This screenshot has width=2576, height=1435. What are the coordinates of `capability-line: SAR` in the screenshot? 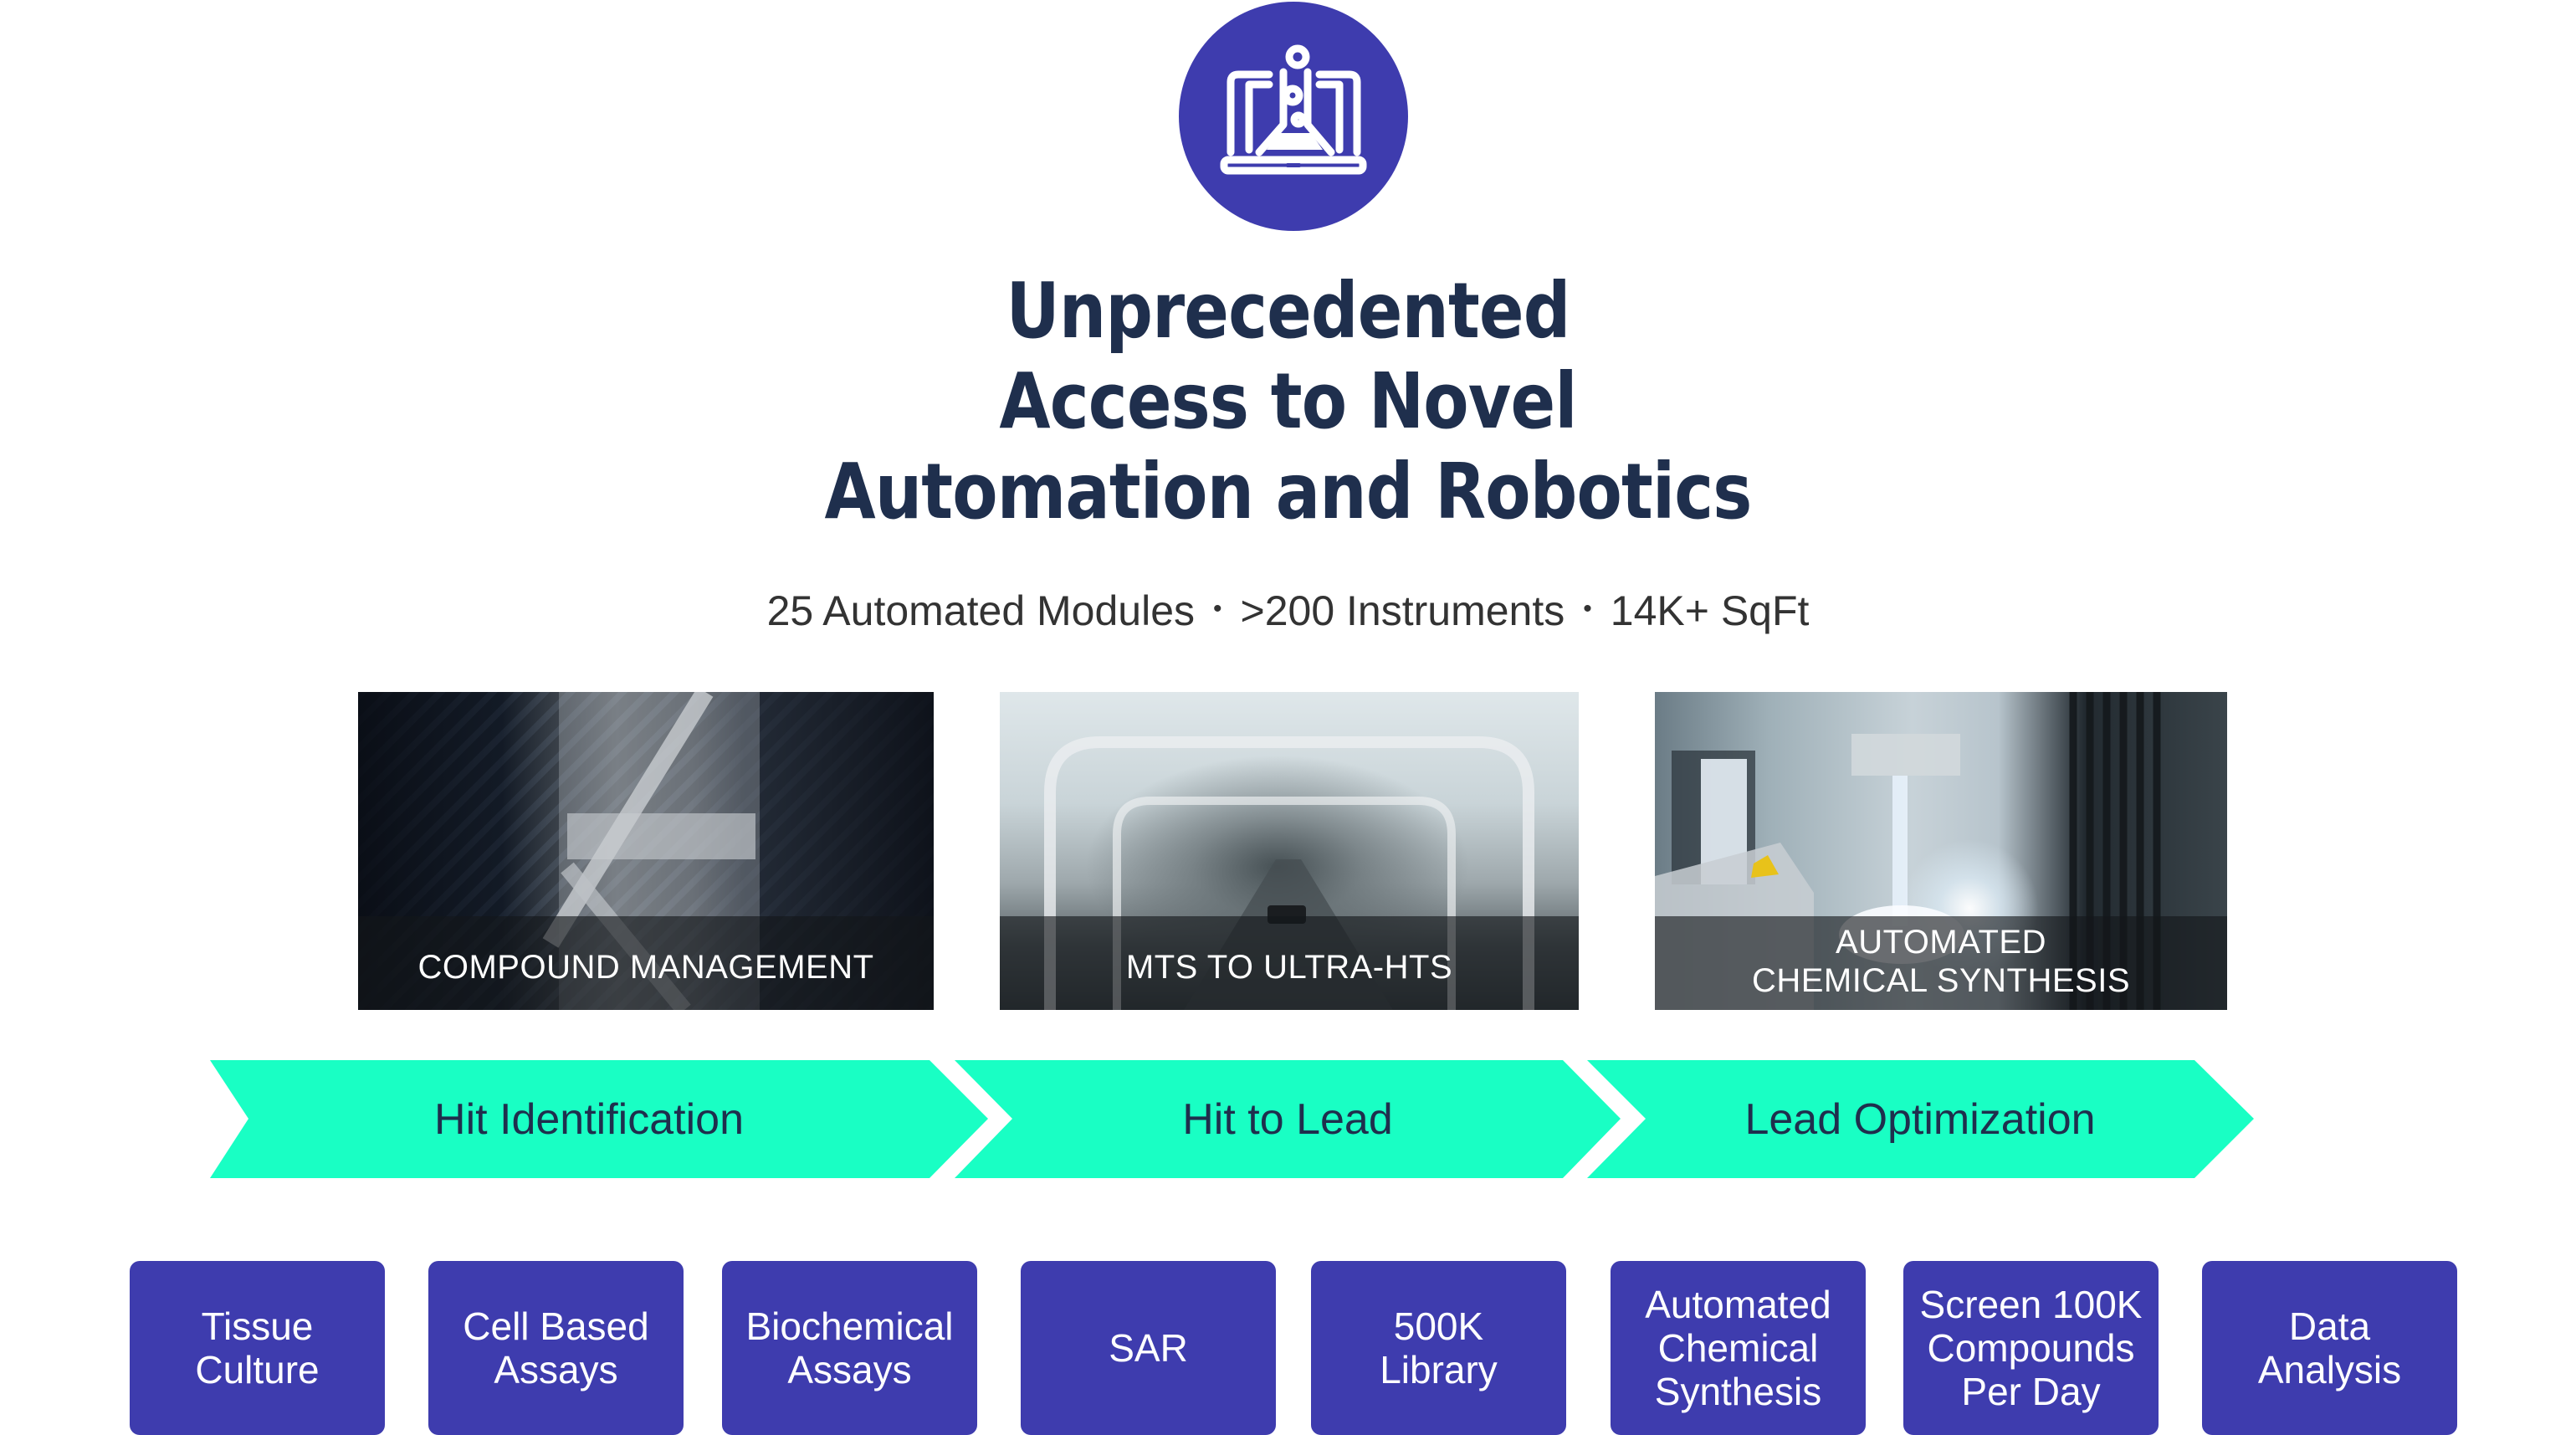 It's located at (1149, 1348).